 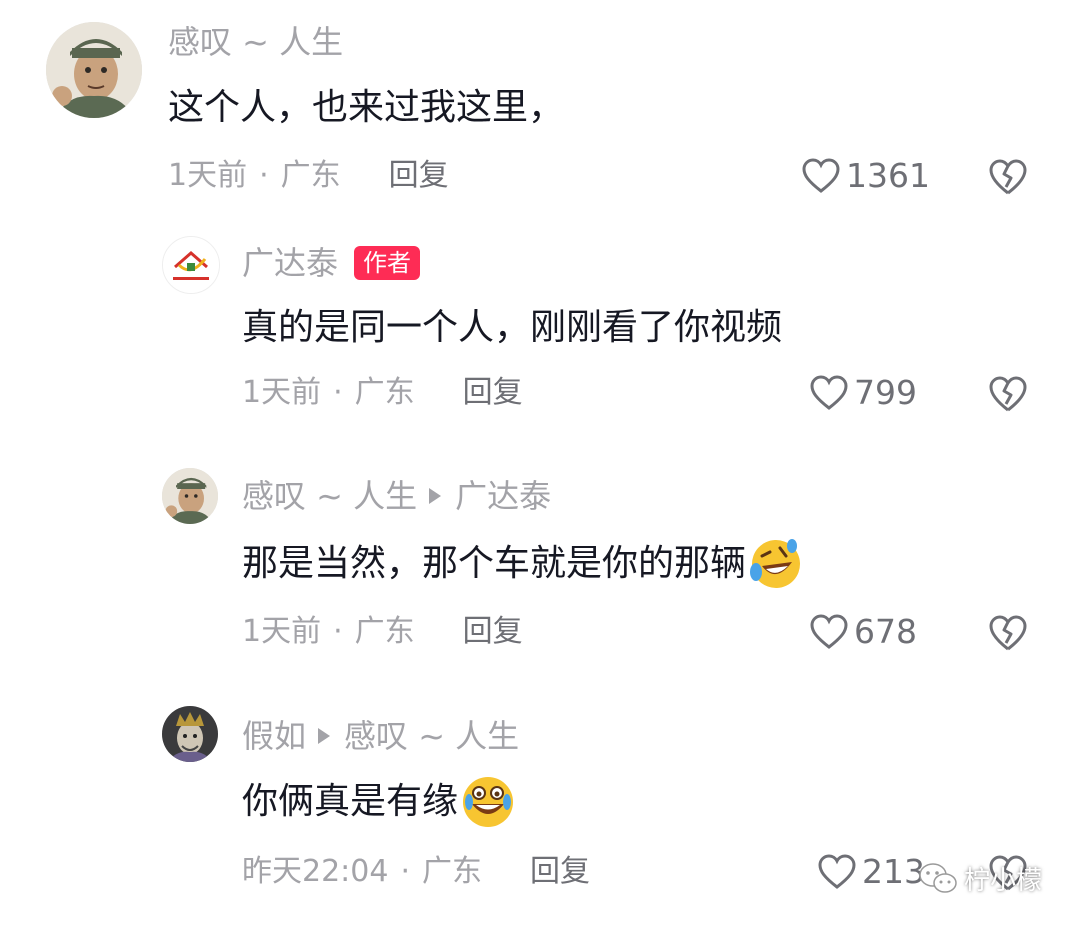 I want to click on tears-of-joy-emoji-icon, so click(x=488, y=802).